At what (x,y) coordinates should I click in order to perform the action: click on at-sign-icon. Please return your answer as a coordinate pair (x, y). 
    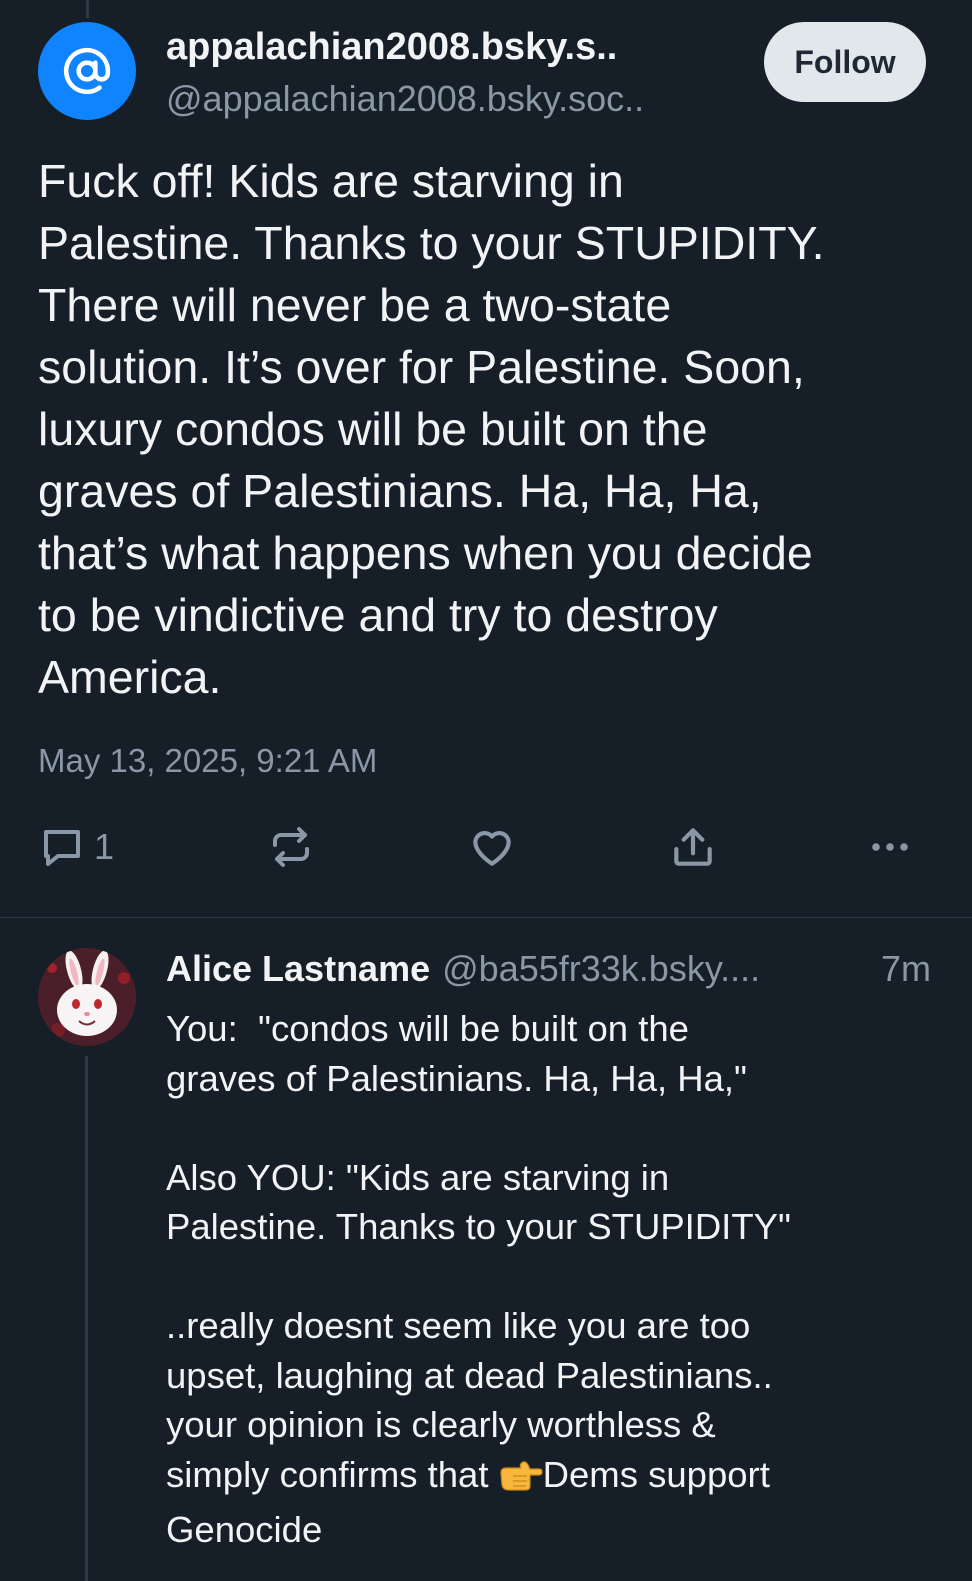
    Looking at the image, I should click on (87, 71).